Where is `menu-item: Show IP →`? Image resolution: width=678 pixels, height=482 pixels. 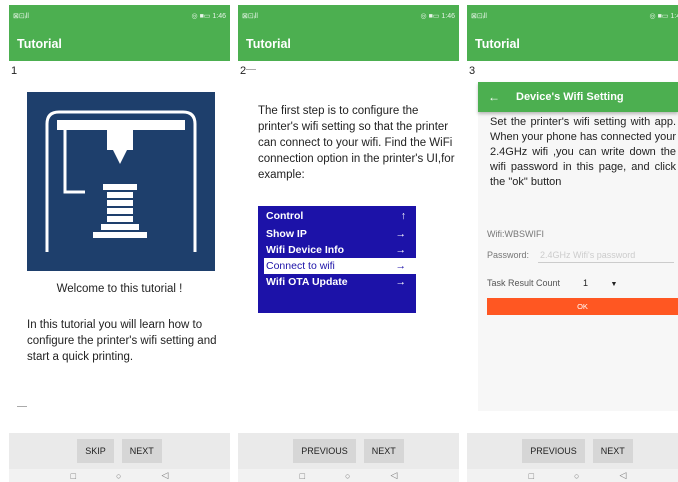 menu-item: Show IP → is located at coordinates (336, 234).